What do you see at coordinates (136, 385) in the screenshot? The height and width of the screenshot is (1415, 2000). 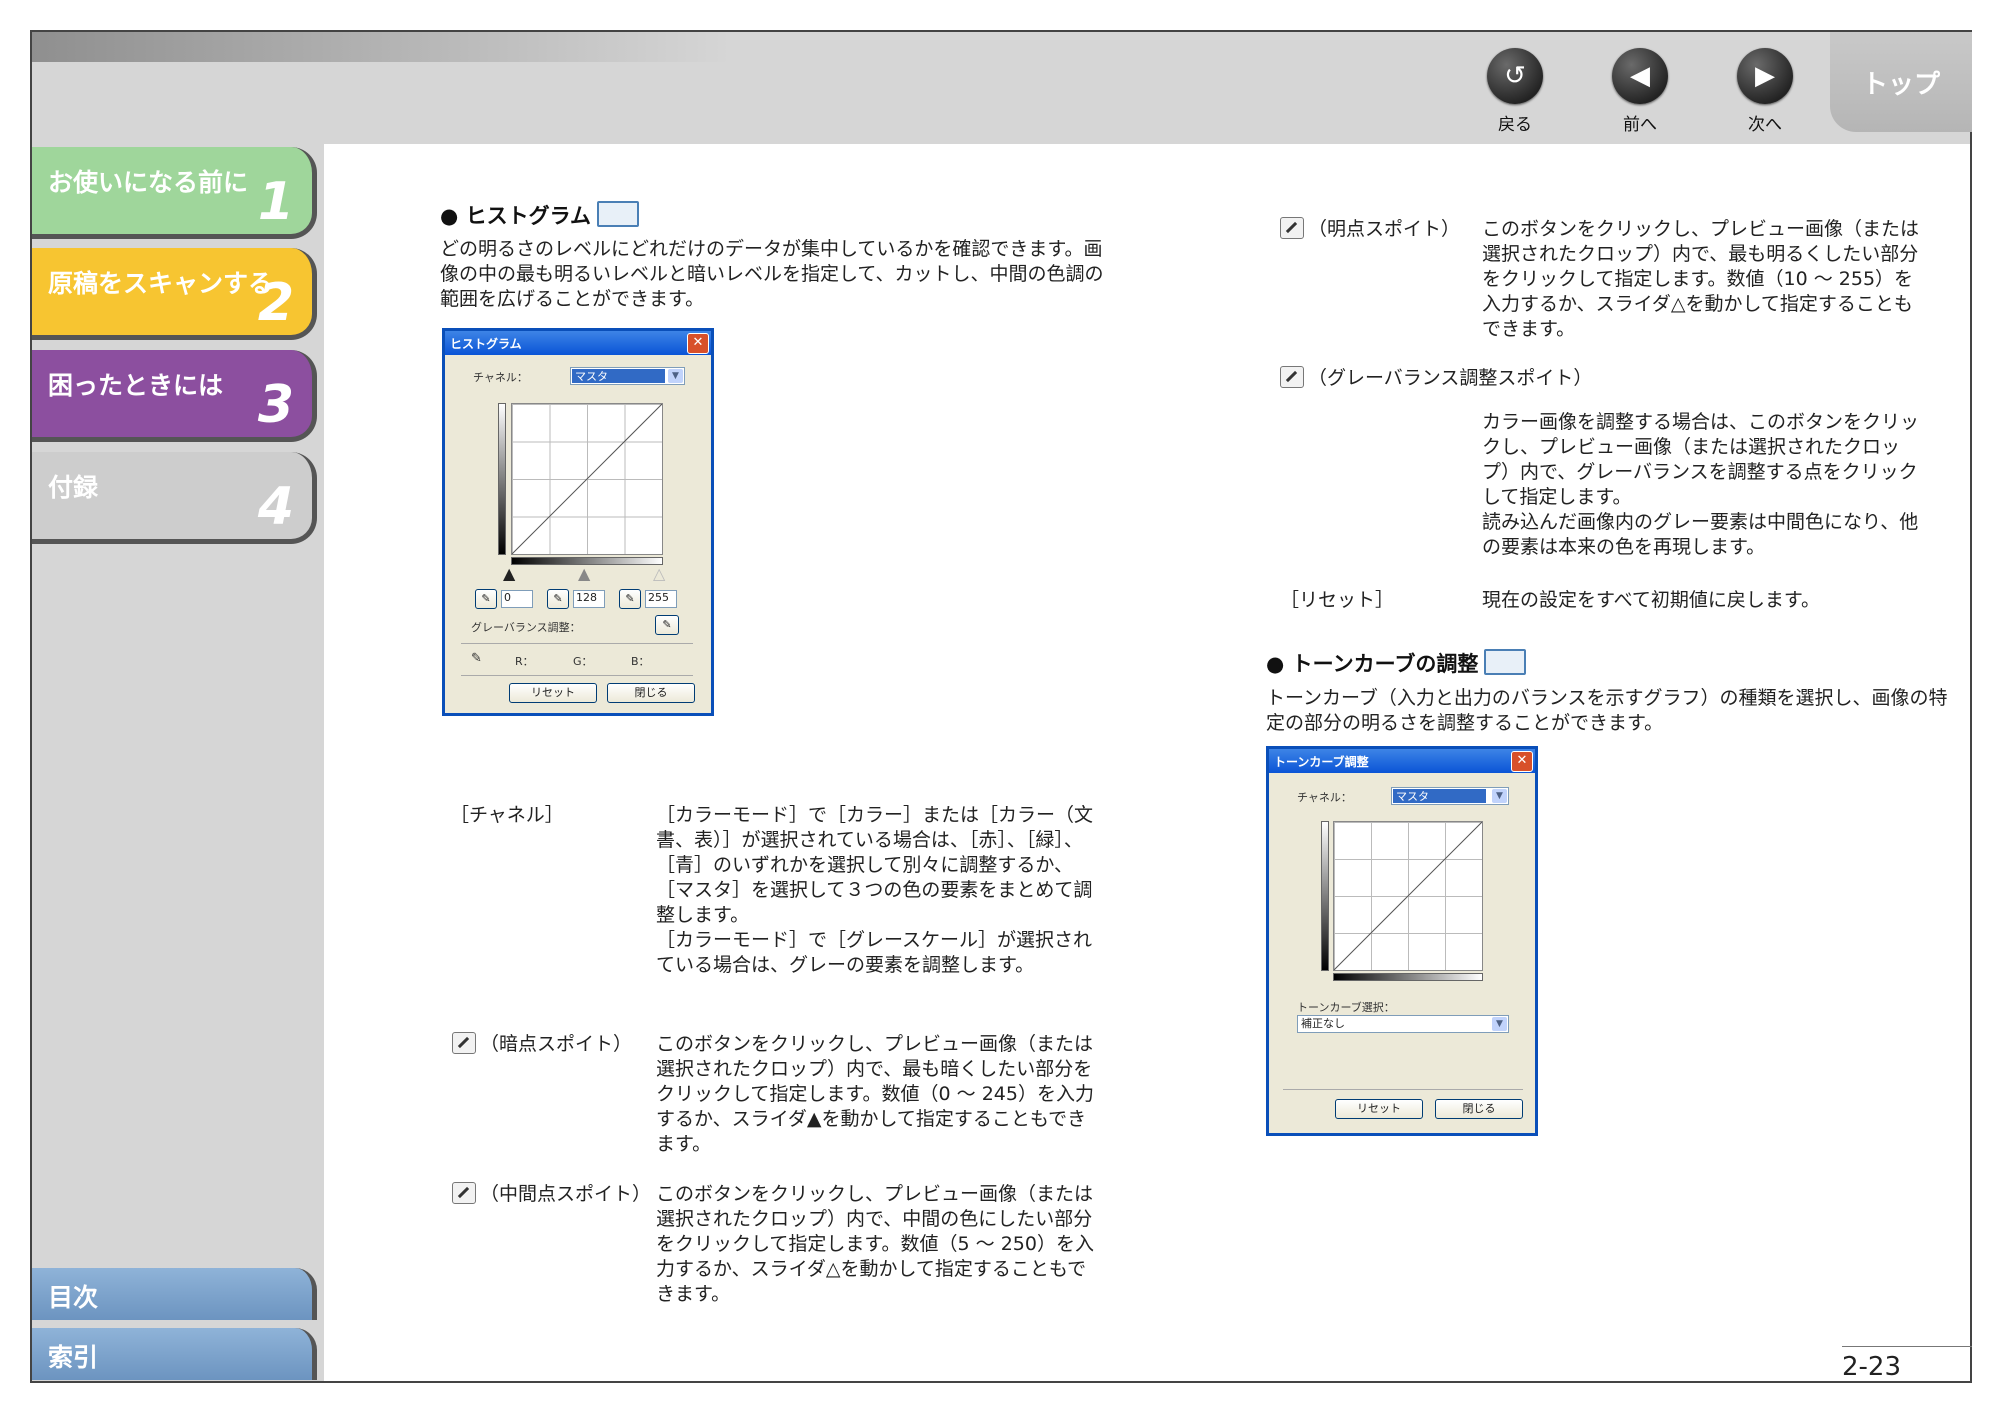 I see `chapter-title: 困ったときには` at bounding box center [136, 385].